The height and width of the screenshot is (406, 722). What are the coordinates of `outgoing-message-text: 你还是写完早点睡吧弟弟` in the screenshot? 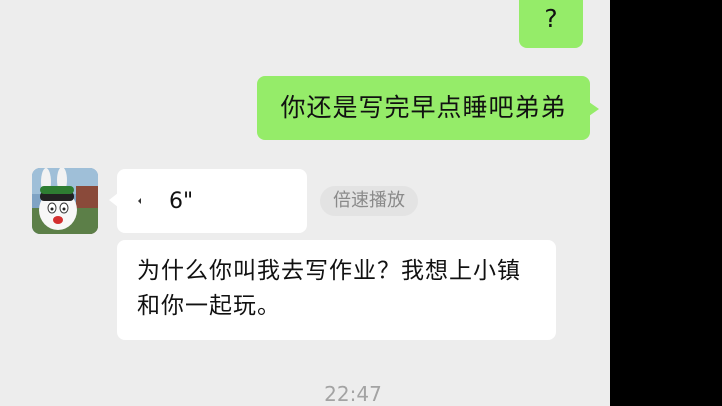 It's located at (423, 107).